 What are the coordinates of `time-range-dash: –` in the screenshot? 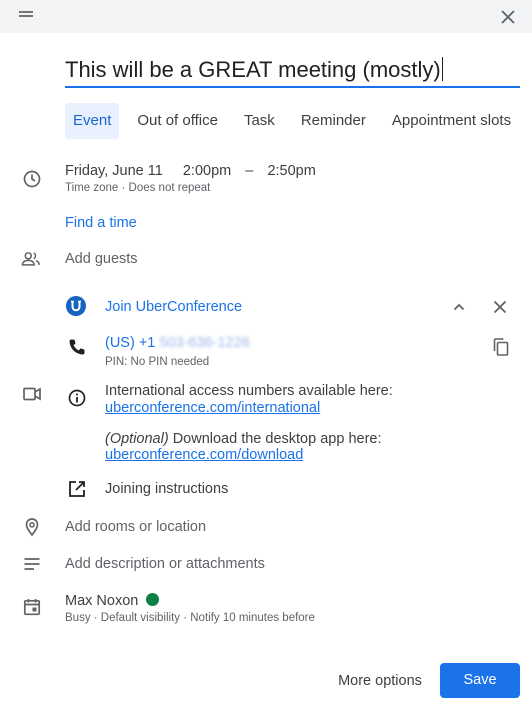 It's located at (249, 171).